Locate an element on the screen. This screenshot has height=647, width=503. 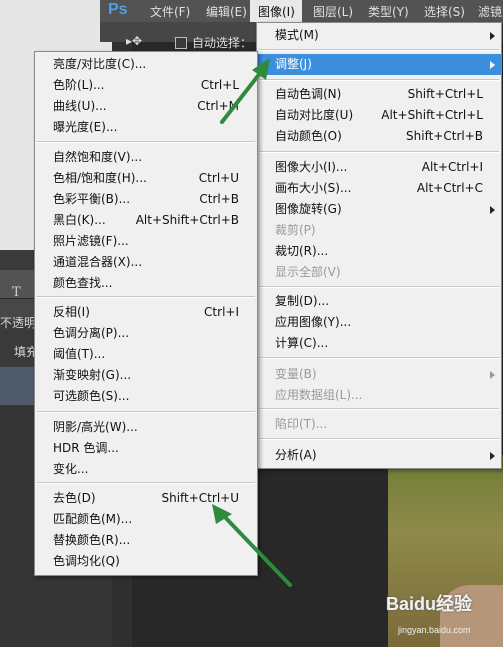
menu-item-label: 去色(D) is located at coordinates (74, 498).